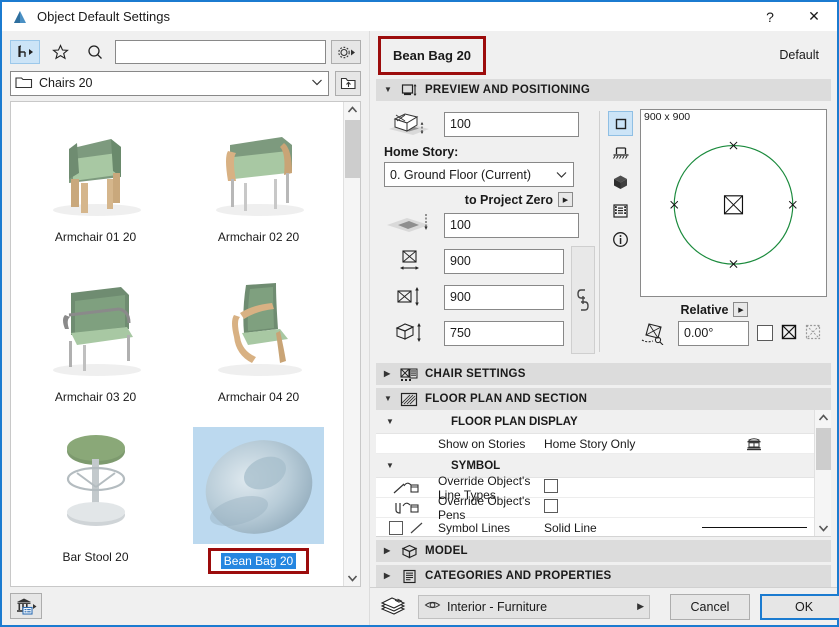 The width and height of the screenshot is (839, 627). What do you see at coordinates (432, 55) in the screenshot?
I see `object-name-tab: Bean Bag 20` at bounding box center [432, 55].